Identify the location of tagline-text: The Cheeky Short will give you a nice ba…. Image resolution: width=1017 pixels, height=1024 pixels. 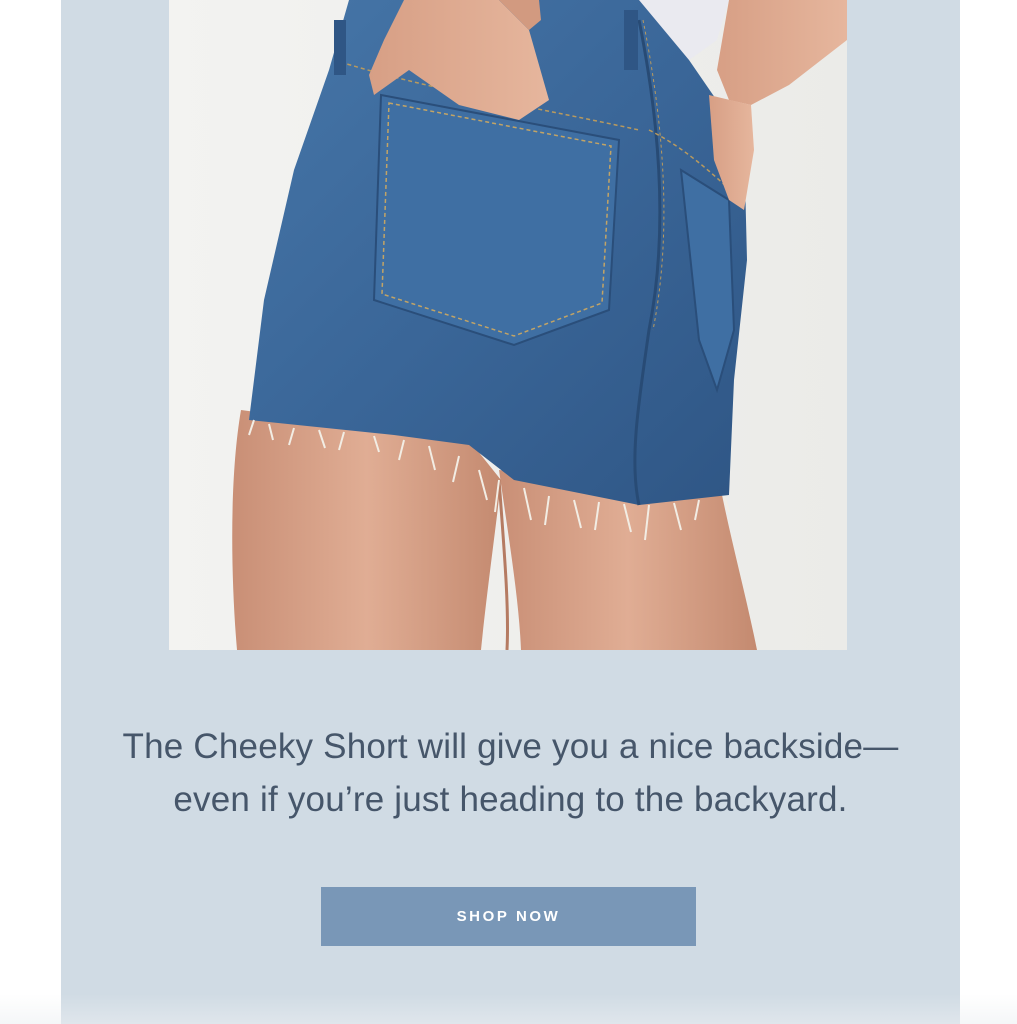
(510, 773).